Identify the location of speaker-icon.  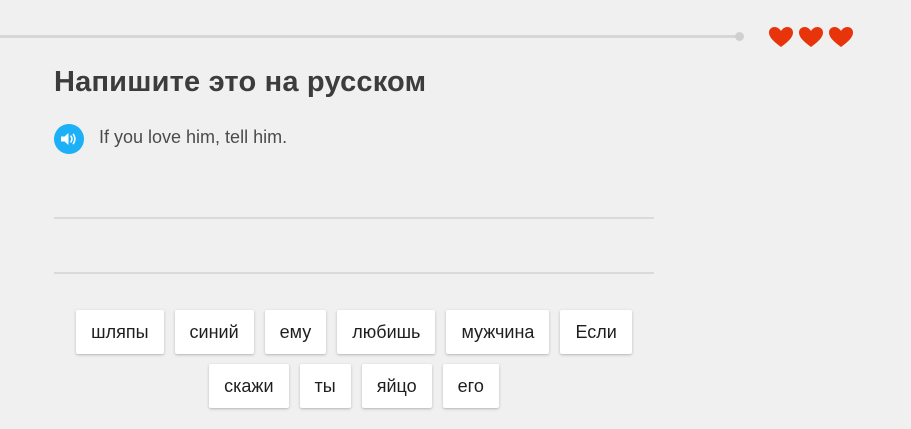
(68, 139).